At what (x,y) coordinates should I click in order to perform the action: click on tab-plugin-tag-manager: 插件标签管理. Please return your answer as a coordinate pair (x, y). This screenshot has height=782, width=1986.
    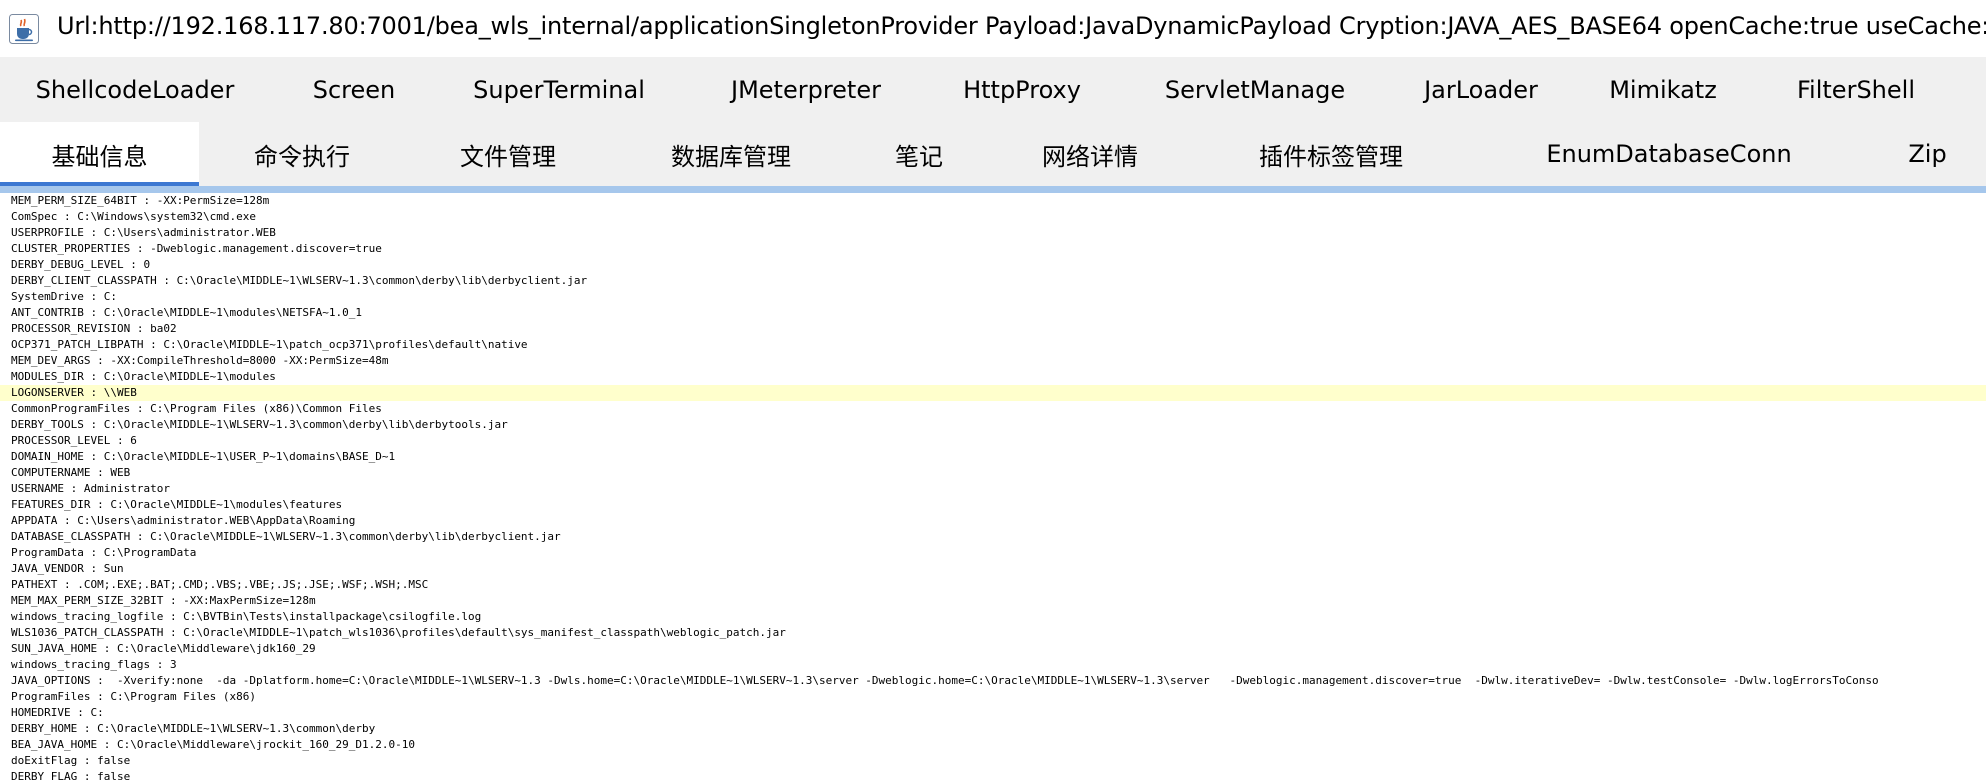
    Looking at the image, I should click on (1331, 154).